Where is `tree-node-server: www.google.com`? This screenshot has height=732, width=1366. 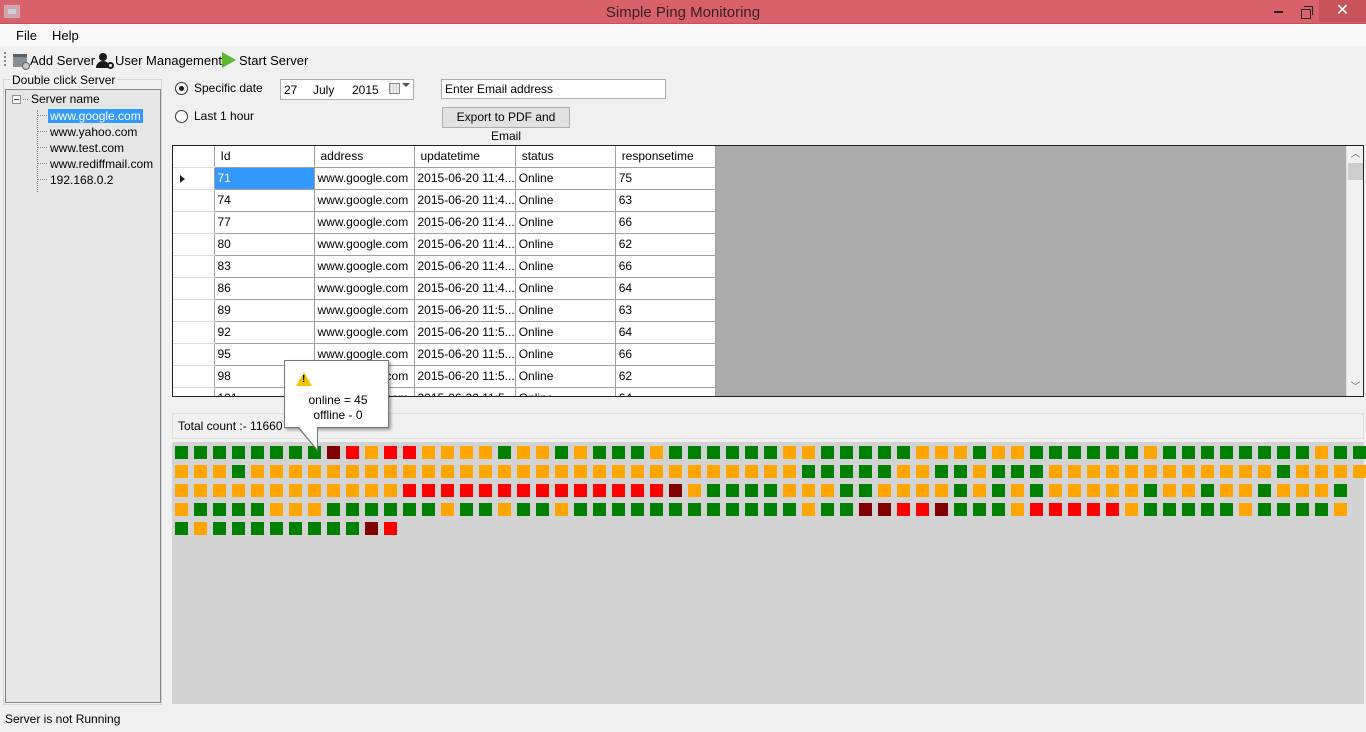
tree-node-server: www.google.com is located at coordinates (90, 115).